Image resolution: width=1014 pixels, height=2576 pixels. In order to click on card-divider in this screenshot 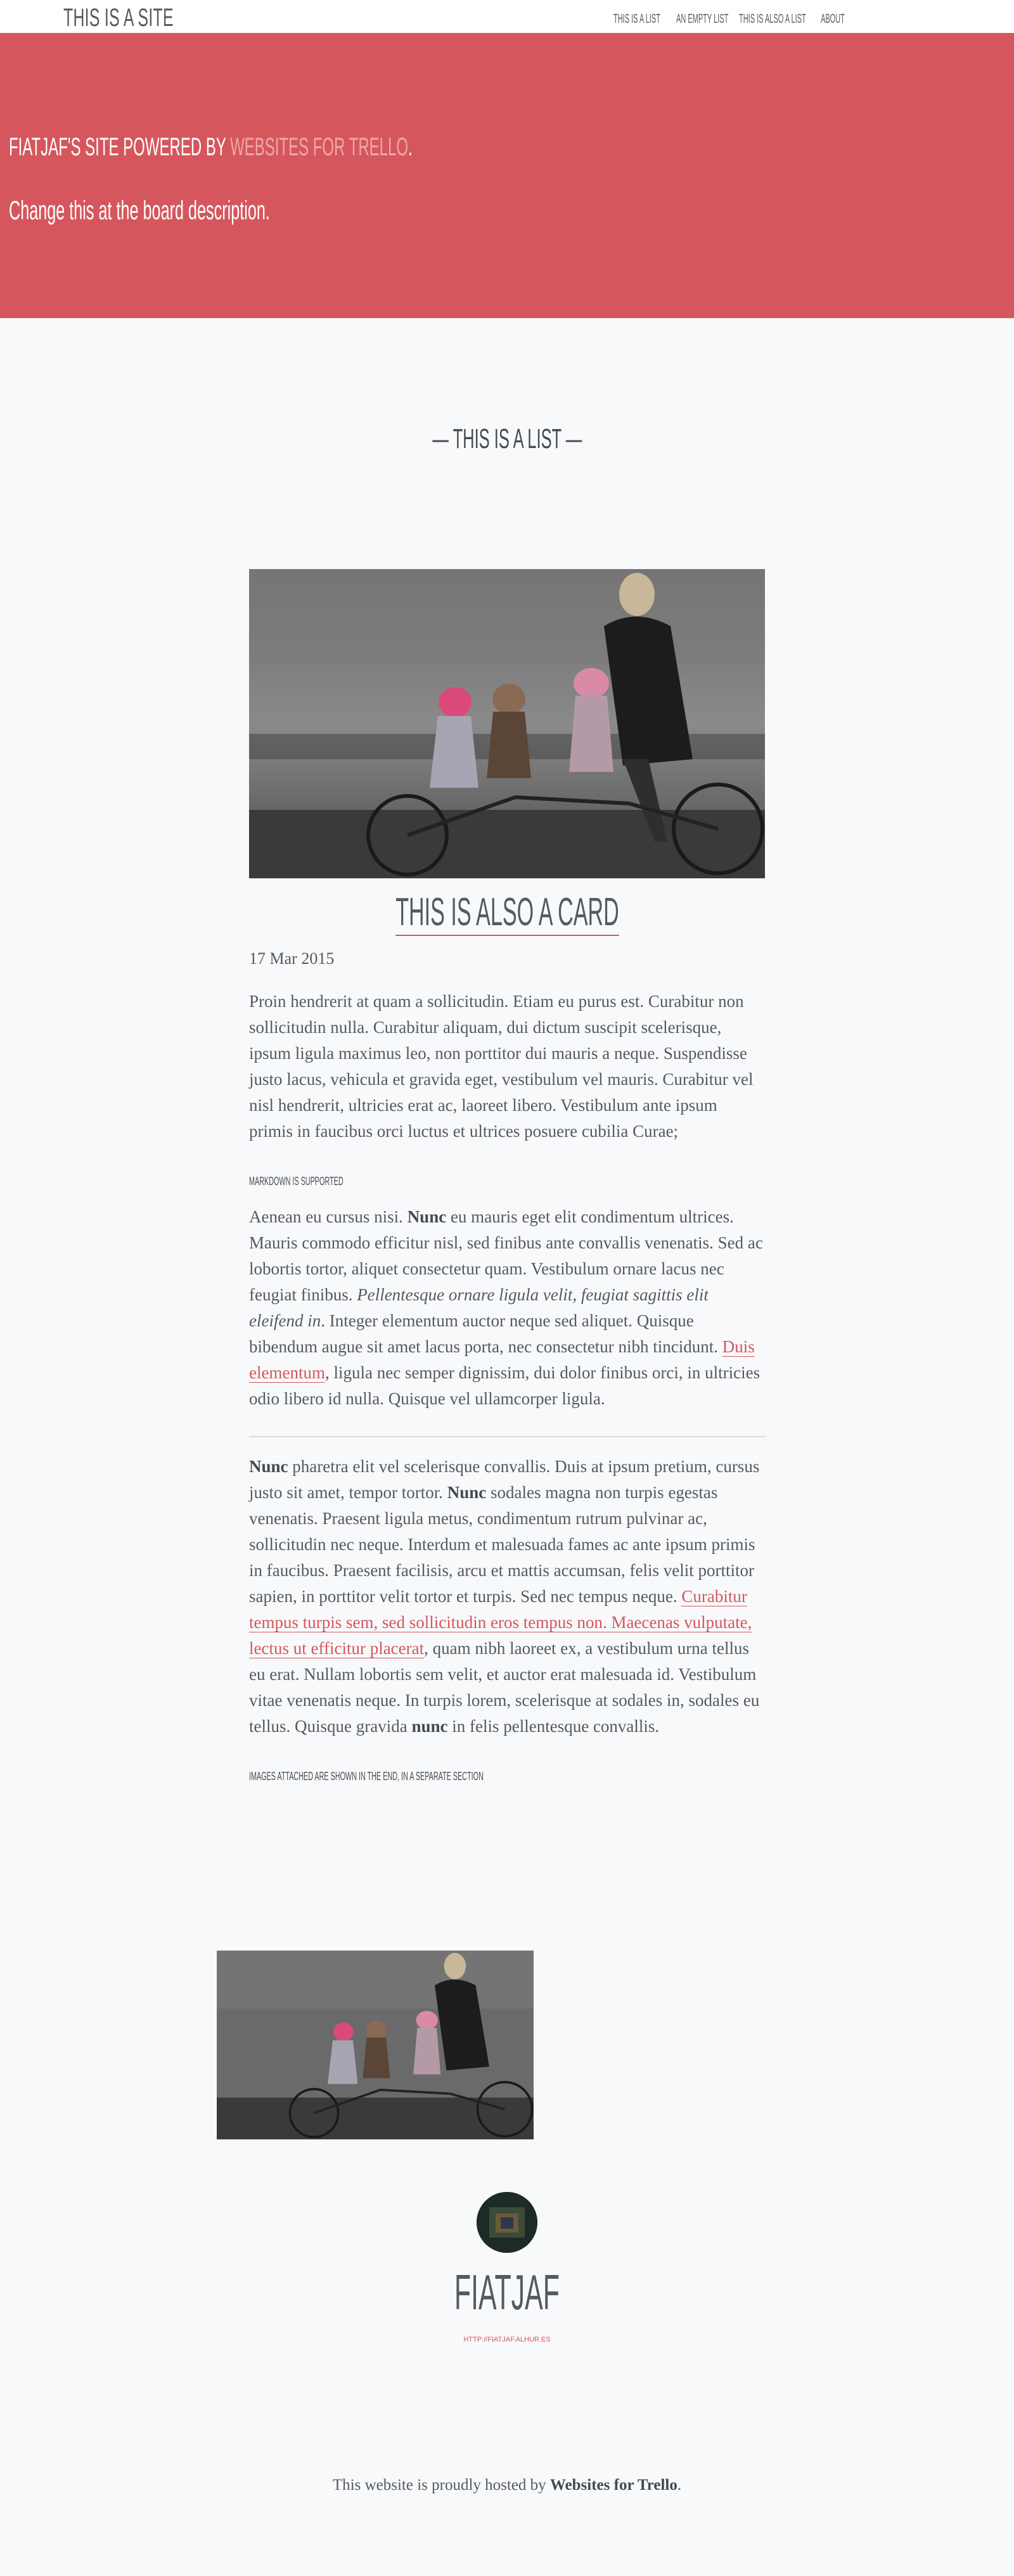, I will do `click(507, 1436)`.